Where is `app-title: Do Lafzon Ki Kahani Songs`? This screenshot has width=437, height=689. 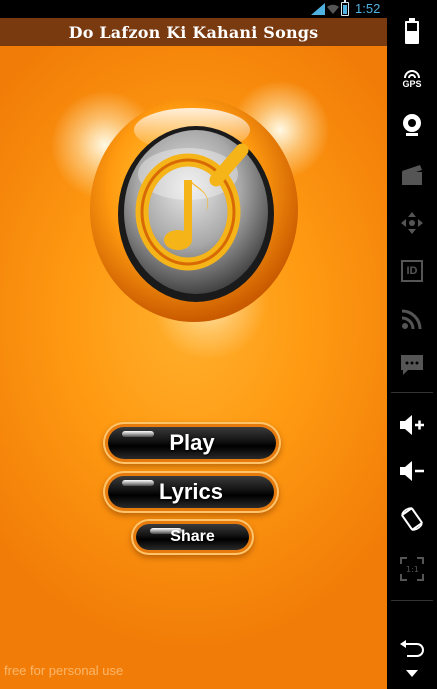 app-title: Do Lafzon Ki Kahani Songs is located at coordinates (193, 32).